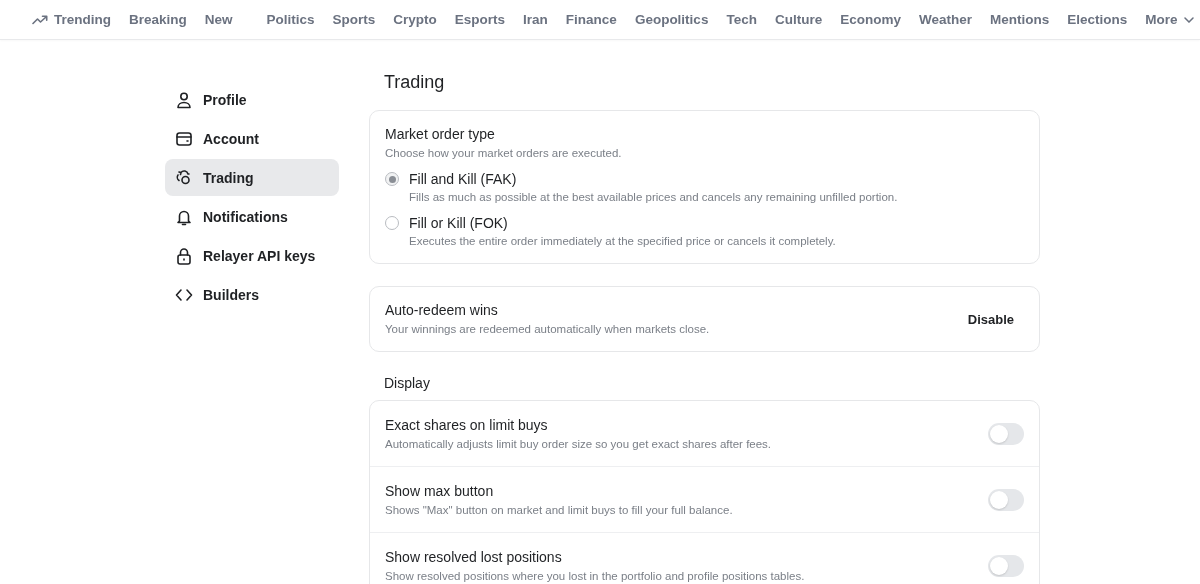 Image resolution: width=1200 pixels, height=584 pixels. Describe the element at coordinates (547, 329) in the screenshot. I see `setting-description: Your winnings are redeemed automatically when markets close.` at that location.